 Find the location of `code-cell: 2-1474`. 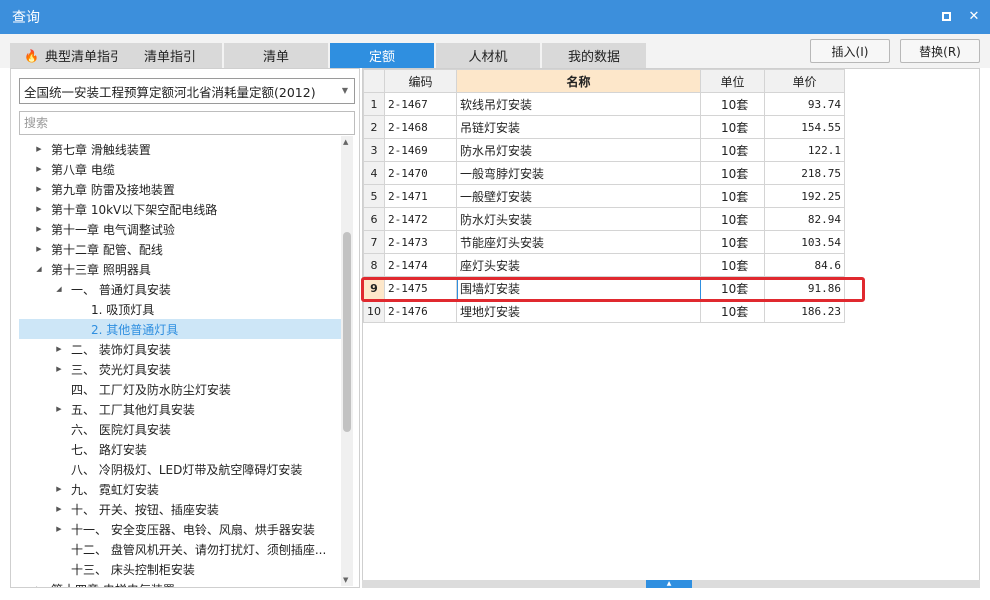

code-cell: 2-1474 is located at coordinates (420, 265).